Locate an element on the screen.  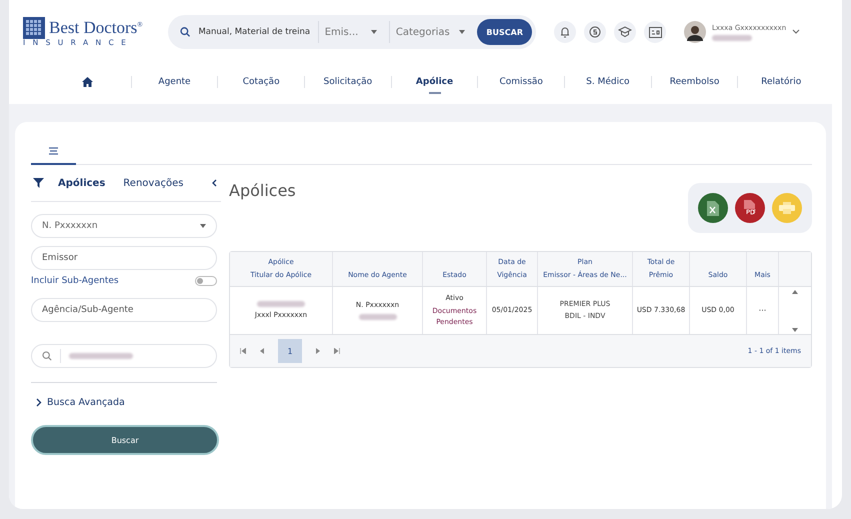
scrollbar is located at coordinates (795, 310).